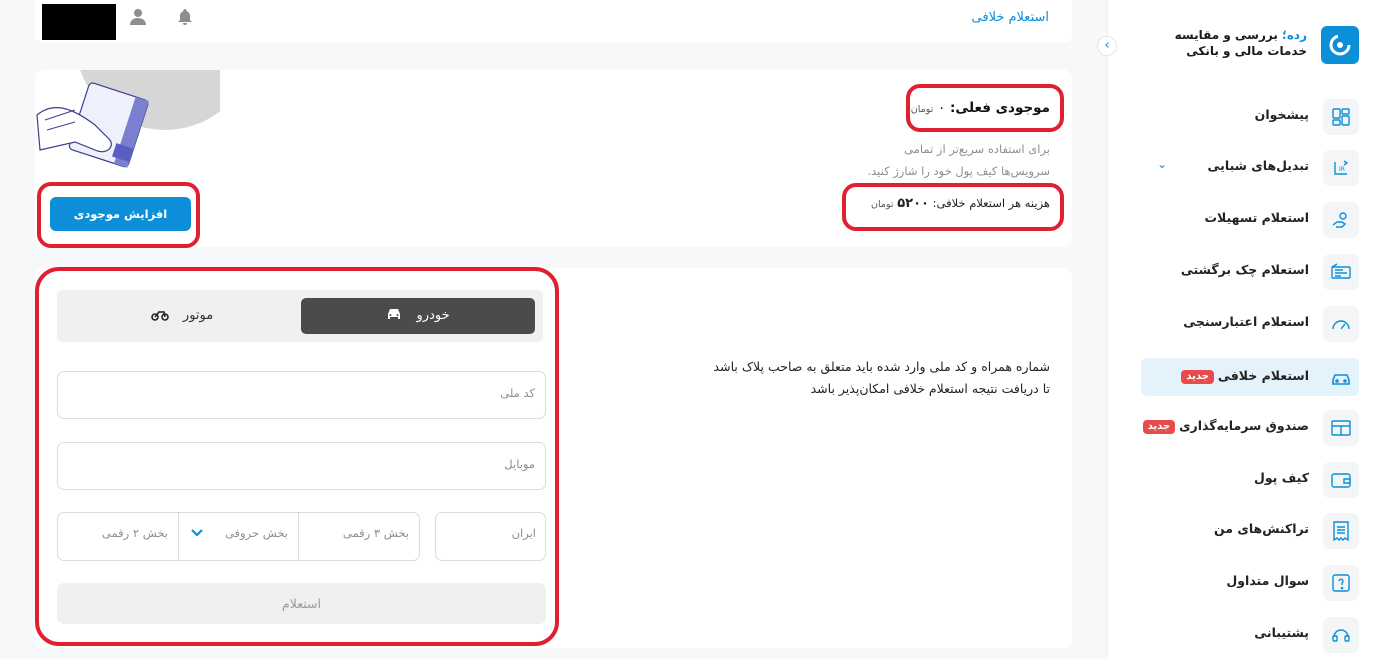 The width and height of the screenshot is (1379, 659). Describe the element at coordinates (882, 204) in the screenshot. I see `fee-unit: تومان` at that location.